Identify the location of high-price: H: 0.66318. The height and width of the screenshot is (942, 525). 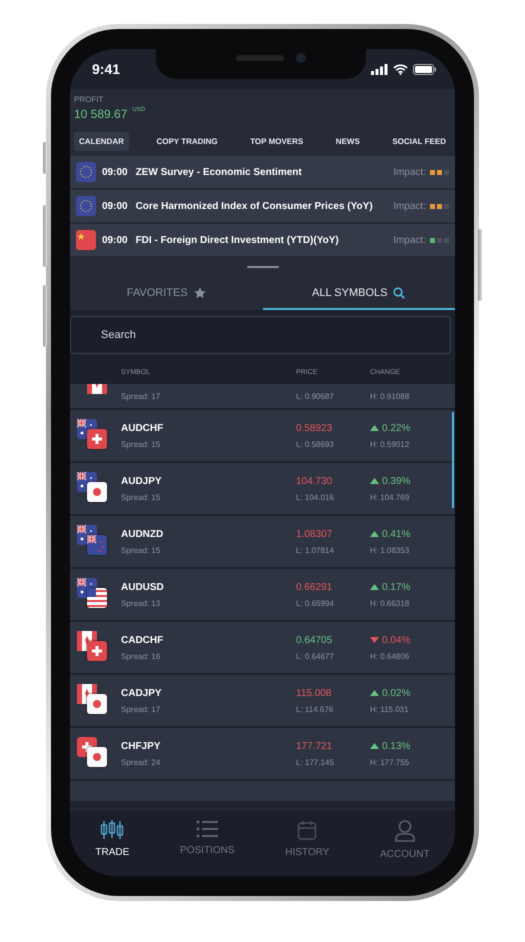
(390, 603).